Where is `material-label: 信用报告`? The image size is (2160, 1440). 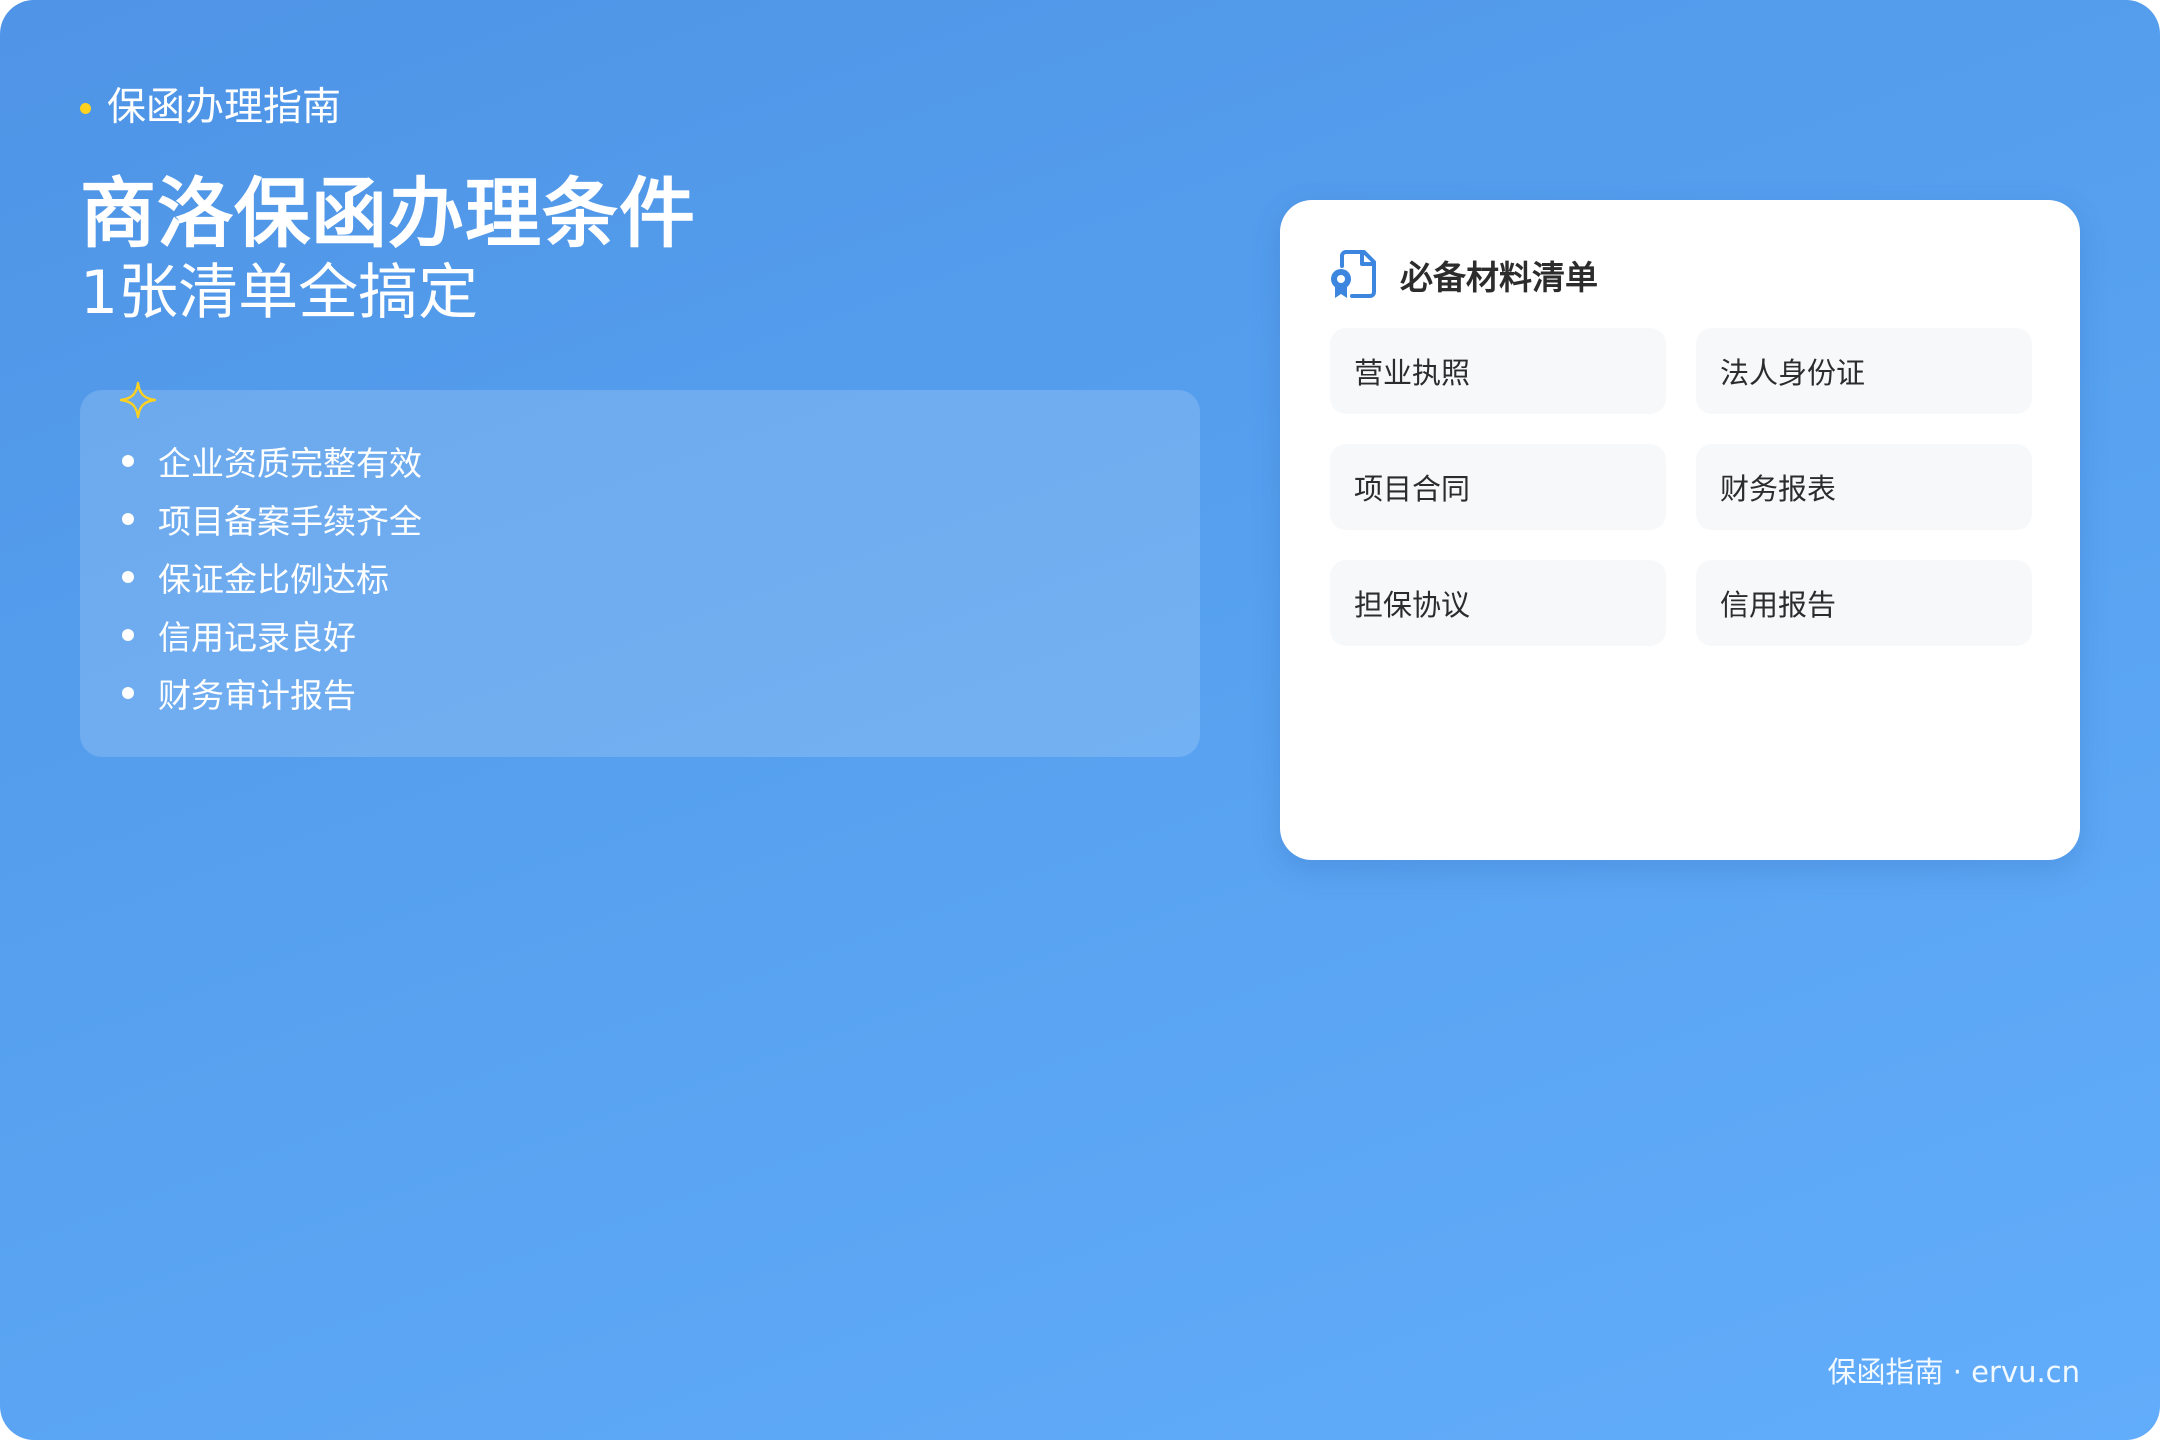
material-label: 信用报告 is located at coordinates (1778, 605).